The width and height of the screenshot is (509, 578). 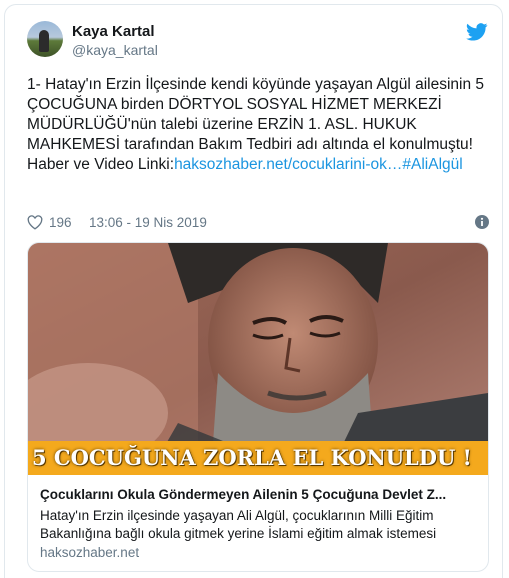 What do you see at coordinates (482, 222) in the screenshot?
I see `info-icon` at bounding box center [482, 222].